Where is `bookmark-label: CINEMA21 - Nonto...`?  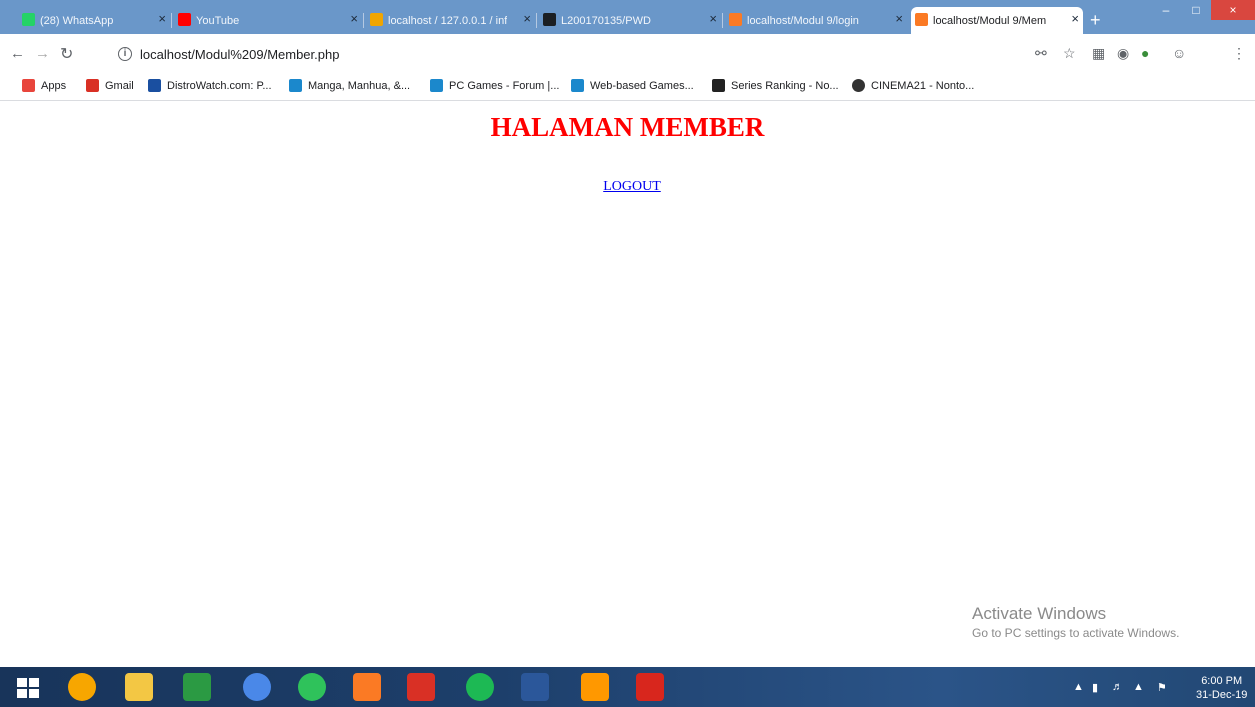 bookmark-label: CINEMA21 - Nonto... is located at coordinates (923, 85).